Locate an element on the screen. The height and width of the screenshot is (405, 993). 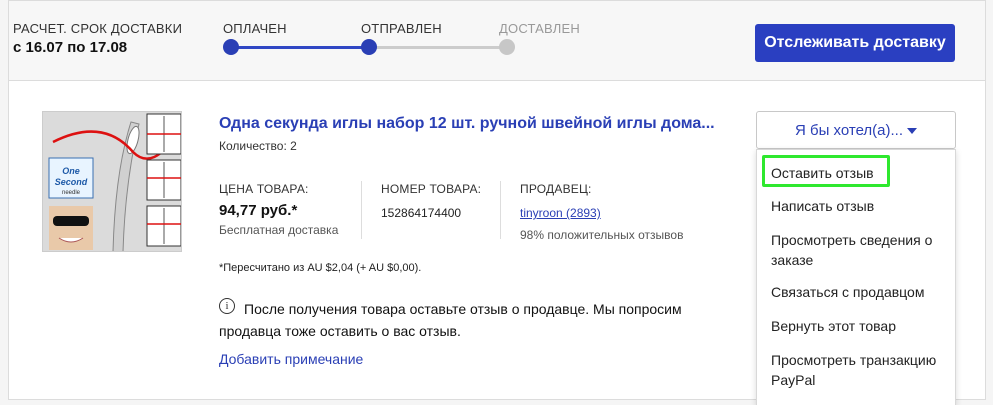
progress-line-completed is located at coordinates (300, 47).